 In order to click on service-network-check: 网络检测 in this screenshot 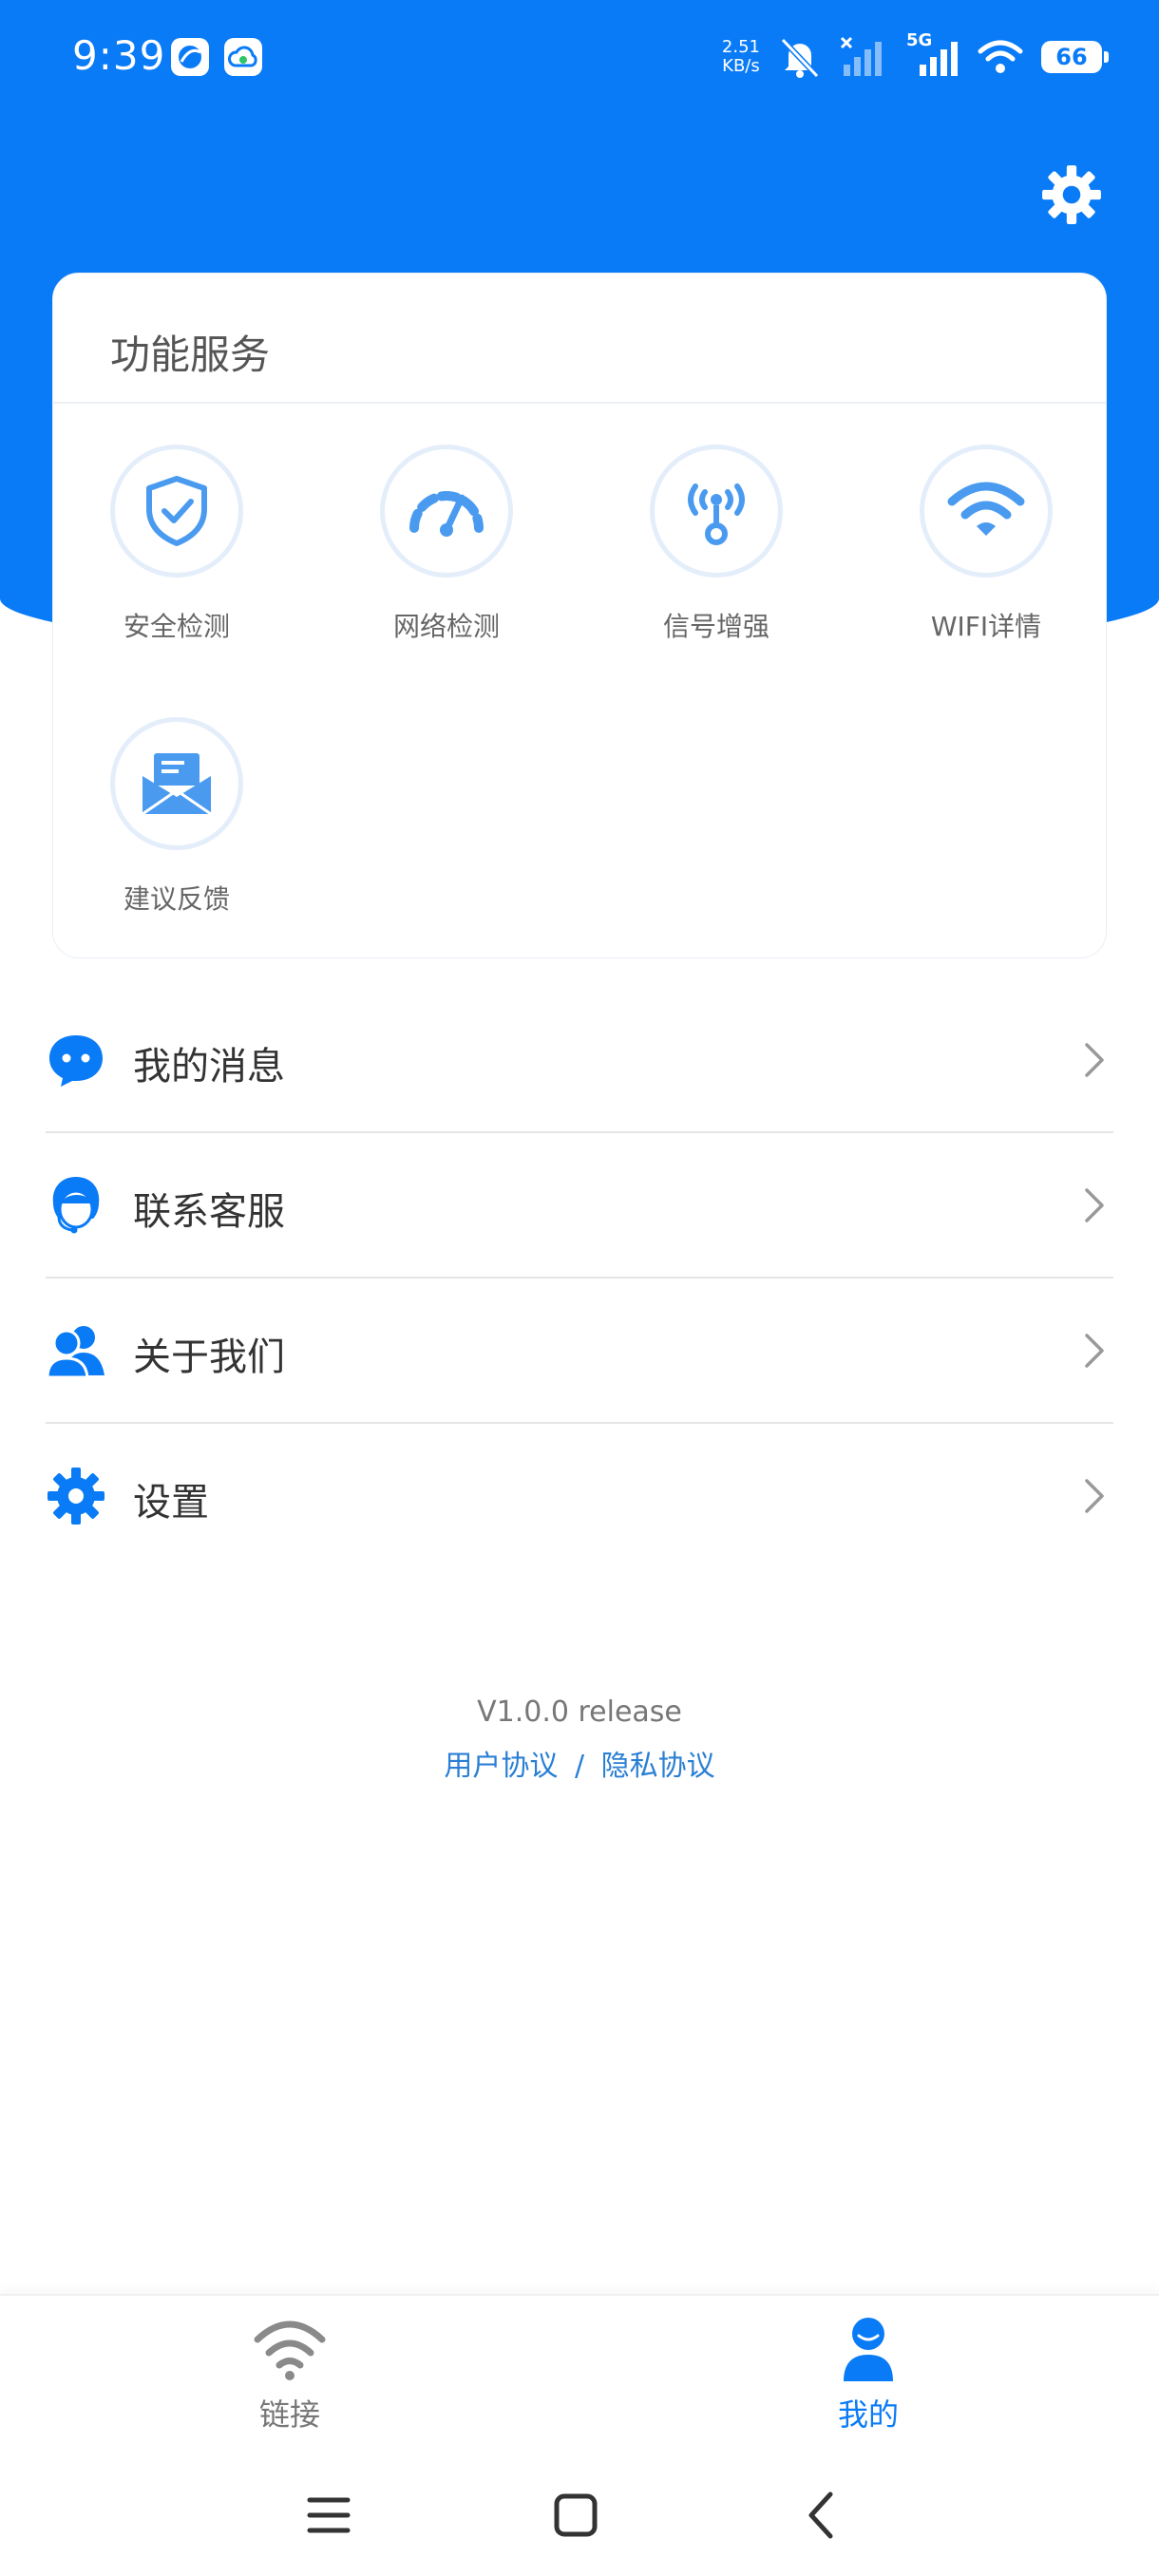, I will do `click(446, 558)`.